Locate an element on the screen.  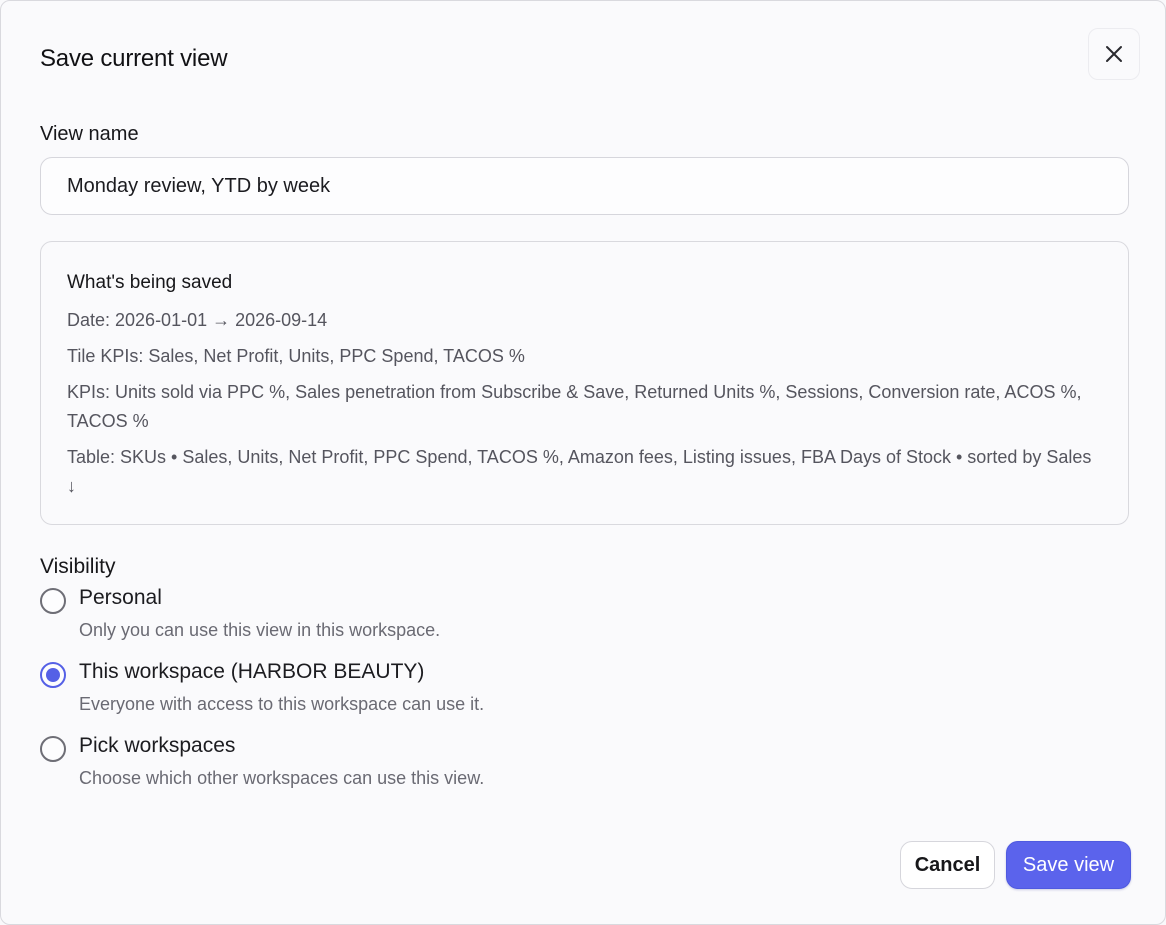
close-icon is located at coordinates (1114, 54).